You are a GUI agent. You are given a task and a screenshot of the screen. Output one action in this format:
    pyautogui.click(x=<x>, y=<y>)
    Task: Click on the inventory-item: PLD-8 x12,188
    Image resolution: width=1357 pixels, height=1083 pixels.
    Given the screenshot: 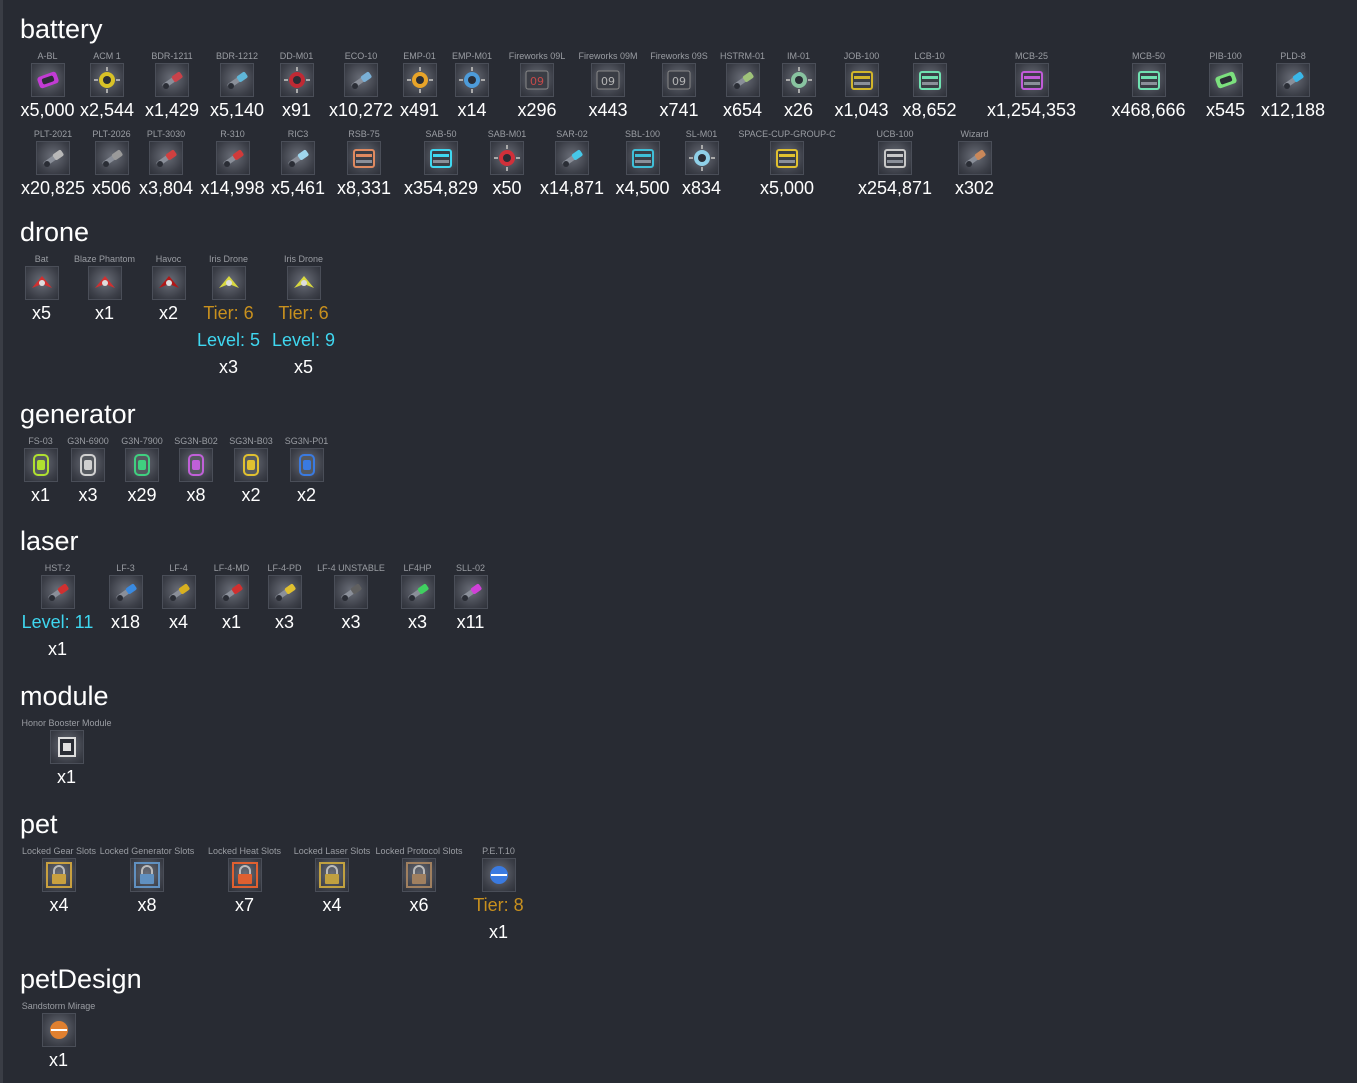 What is the action you would take?
    pyautogui.click(x=1293, y=85)
    